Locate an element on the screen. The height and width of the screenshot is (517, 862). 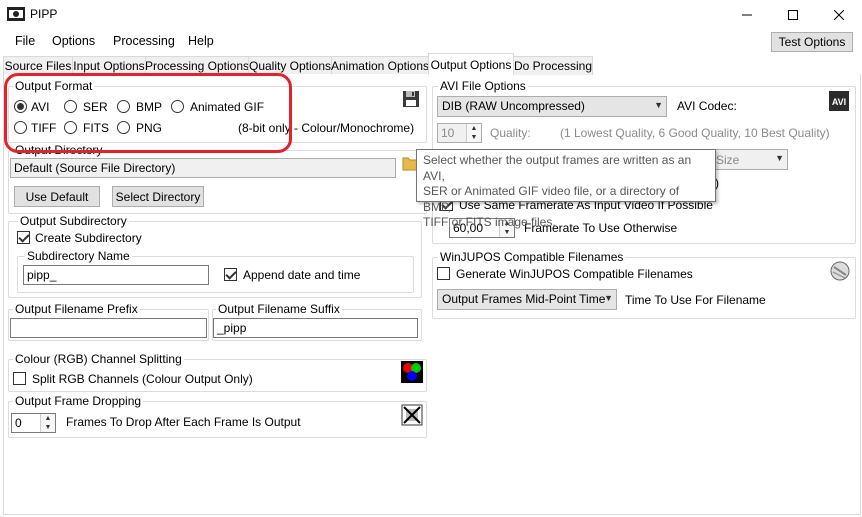
size-combo-label: Size is located at coordinates (728, 160).